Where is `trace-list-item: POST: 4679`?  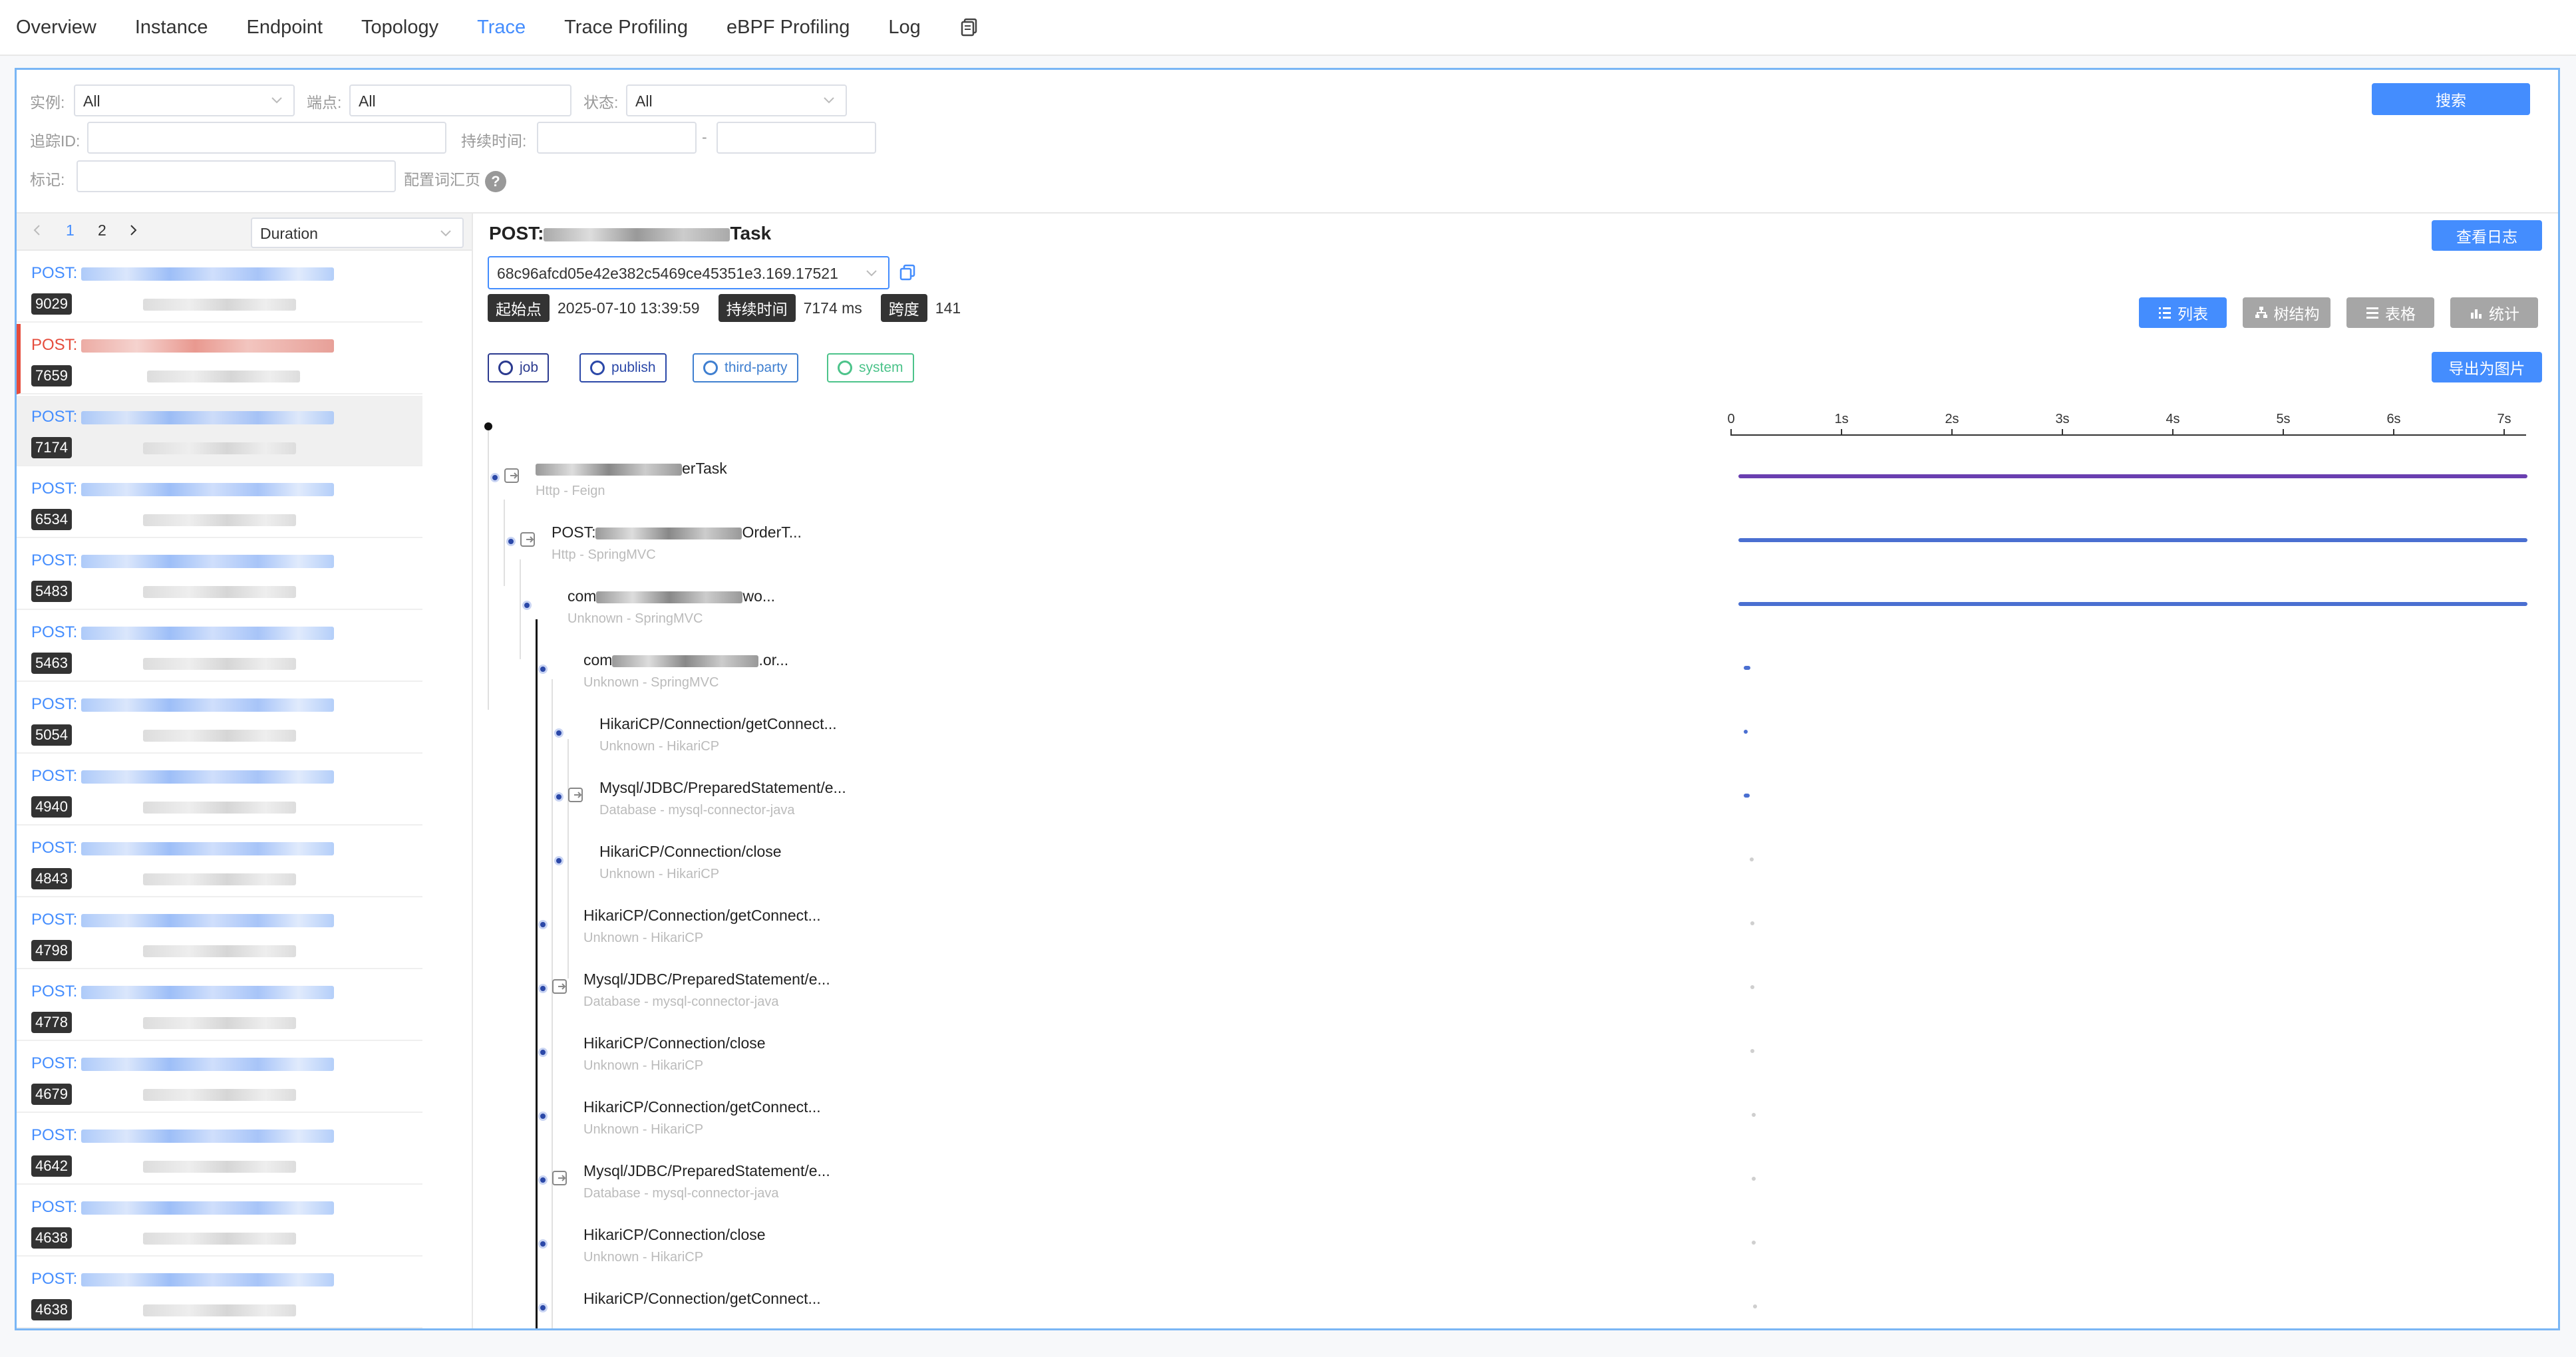 trace-list-item: POST: 4679 is located at coordinates (219, 1077).